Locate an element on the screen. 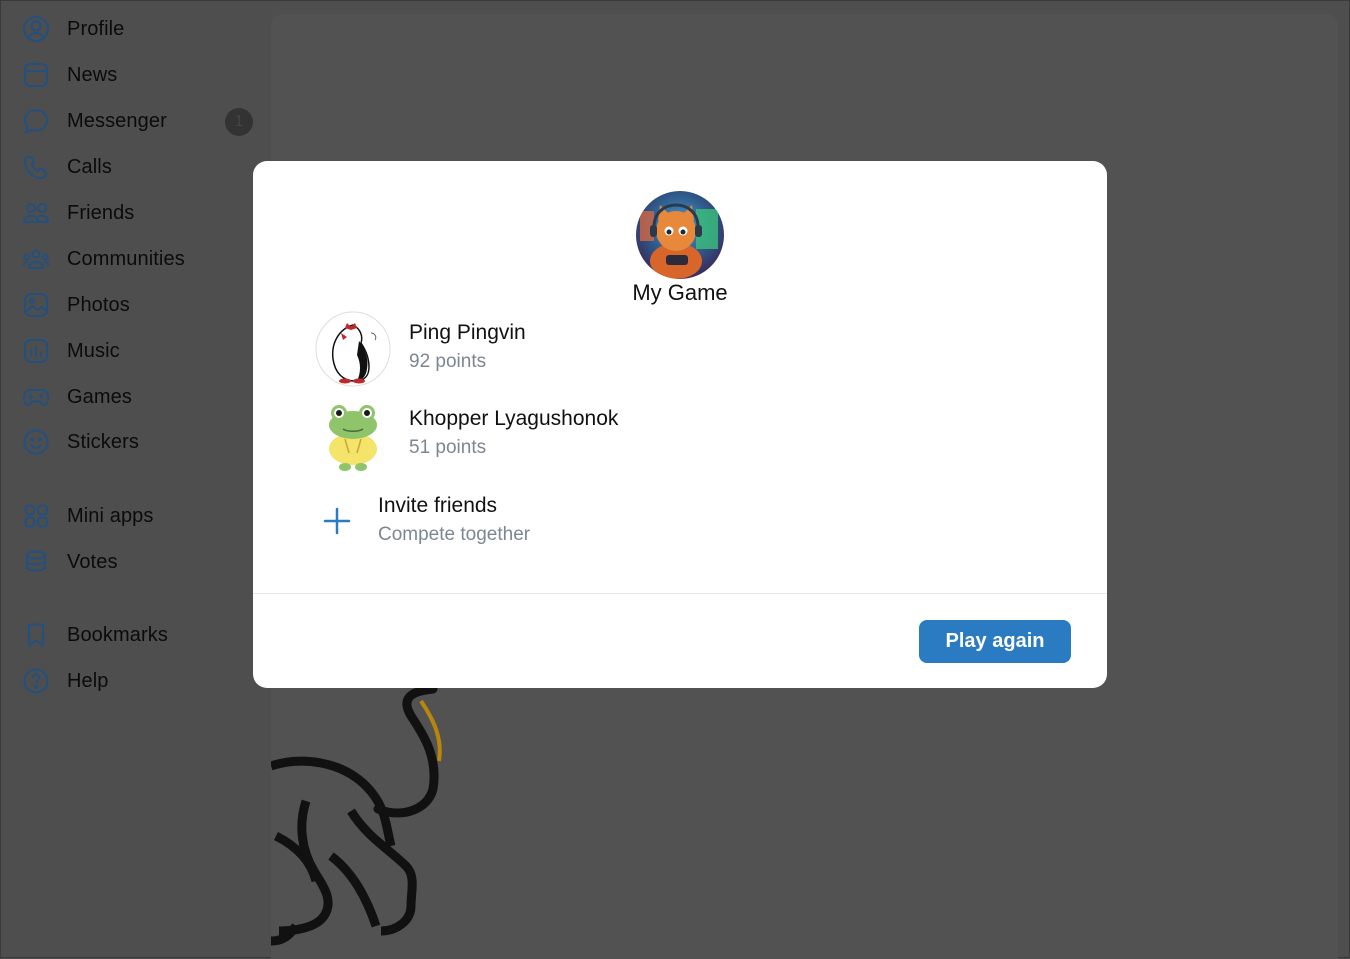 This screenshot has height=959, width=1350. sidebar-item-help: Help is located at coordinates (141, 681).